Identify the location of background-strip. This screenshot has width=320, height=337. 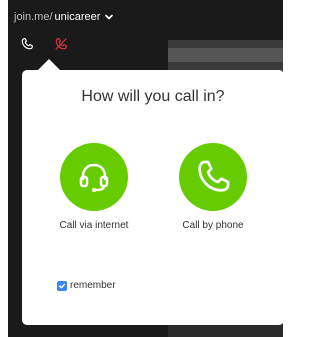
(225, 55).